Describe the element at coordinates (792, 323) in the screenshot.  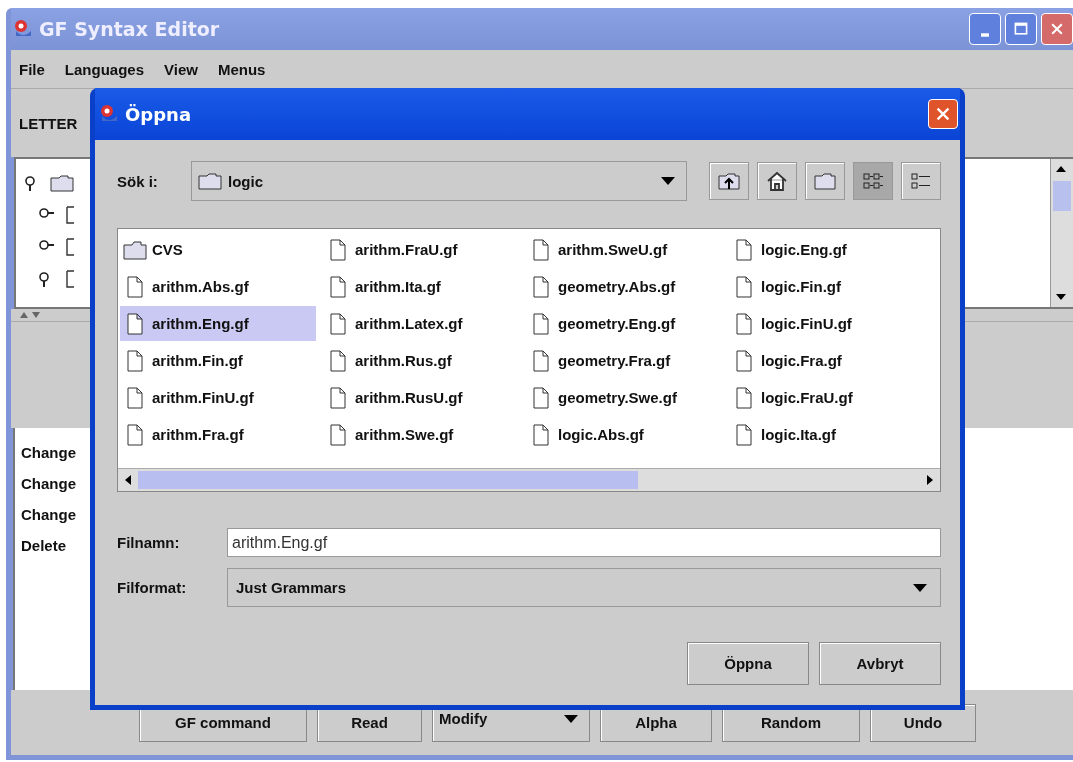
I see `list-entry: logic.FinU.gf` at that location.